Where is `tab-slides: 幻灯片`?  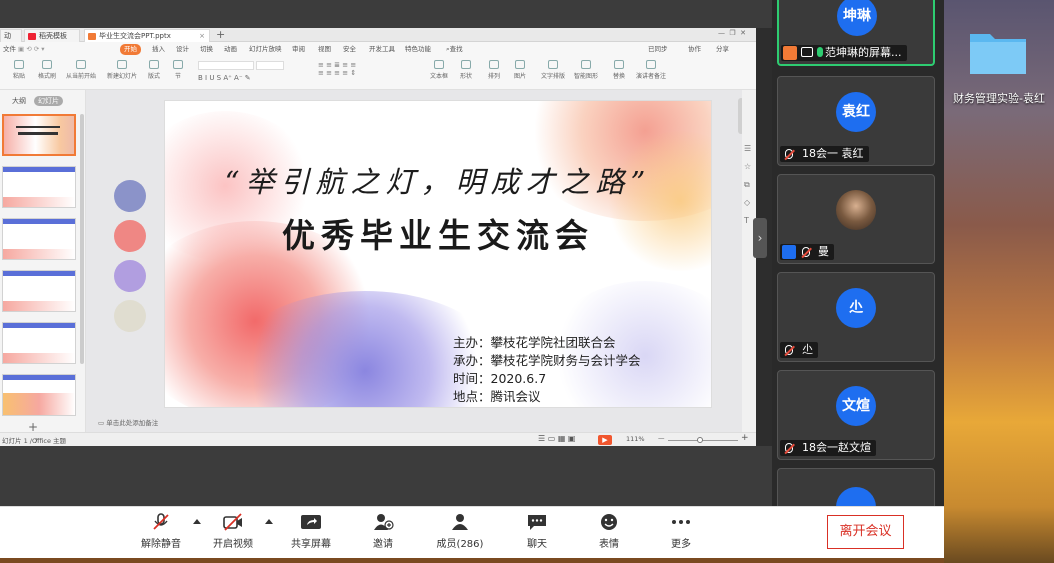
tab-slides: 幻灯片 is located at coordinates (48, 101).